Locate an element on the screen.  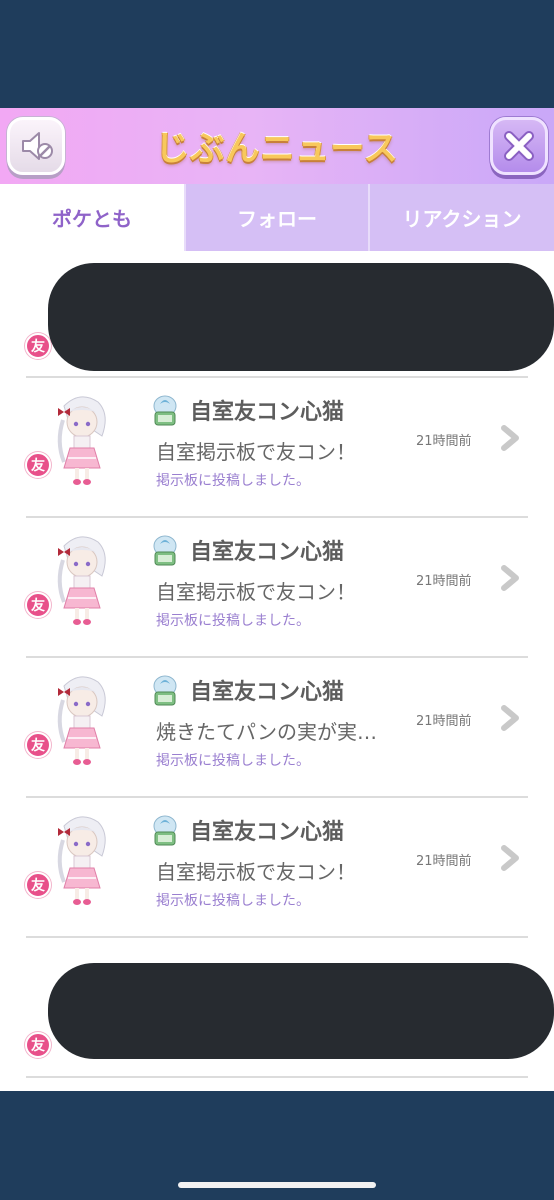
news-tabs: ポケとも フォロー リアクション is located at coordinates (277, 217).